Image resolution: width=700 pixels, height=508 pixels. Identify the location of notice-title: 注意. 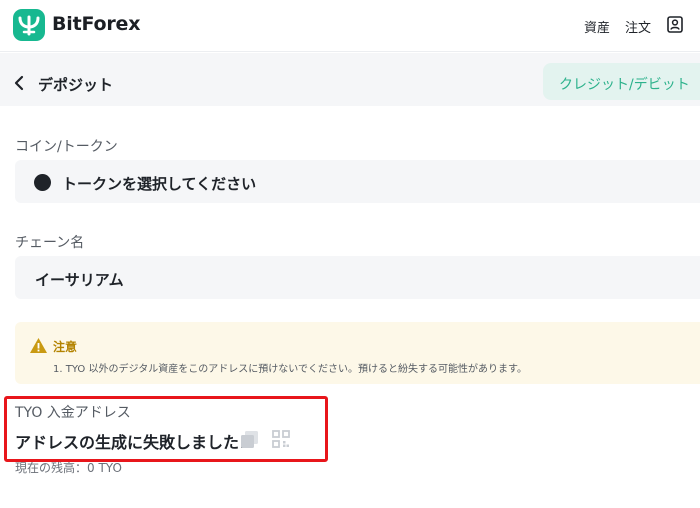
(65, 347).